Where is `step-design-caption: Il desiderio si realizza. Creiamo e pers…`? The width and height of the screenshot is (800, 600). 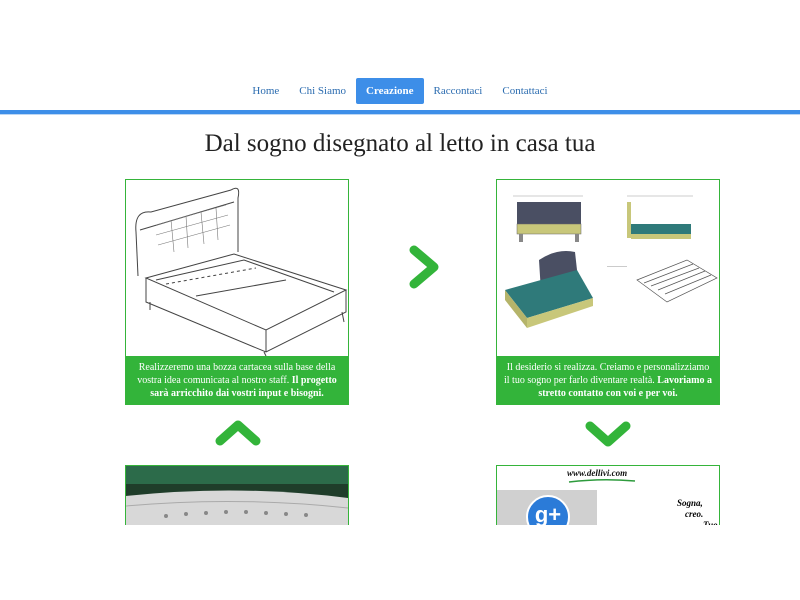
step-design-caption: Il desiderio si realizza. Creiamo e pers… is located at coordinates (608, 380).